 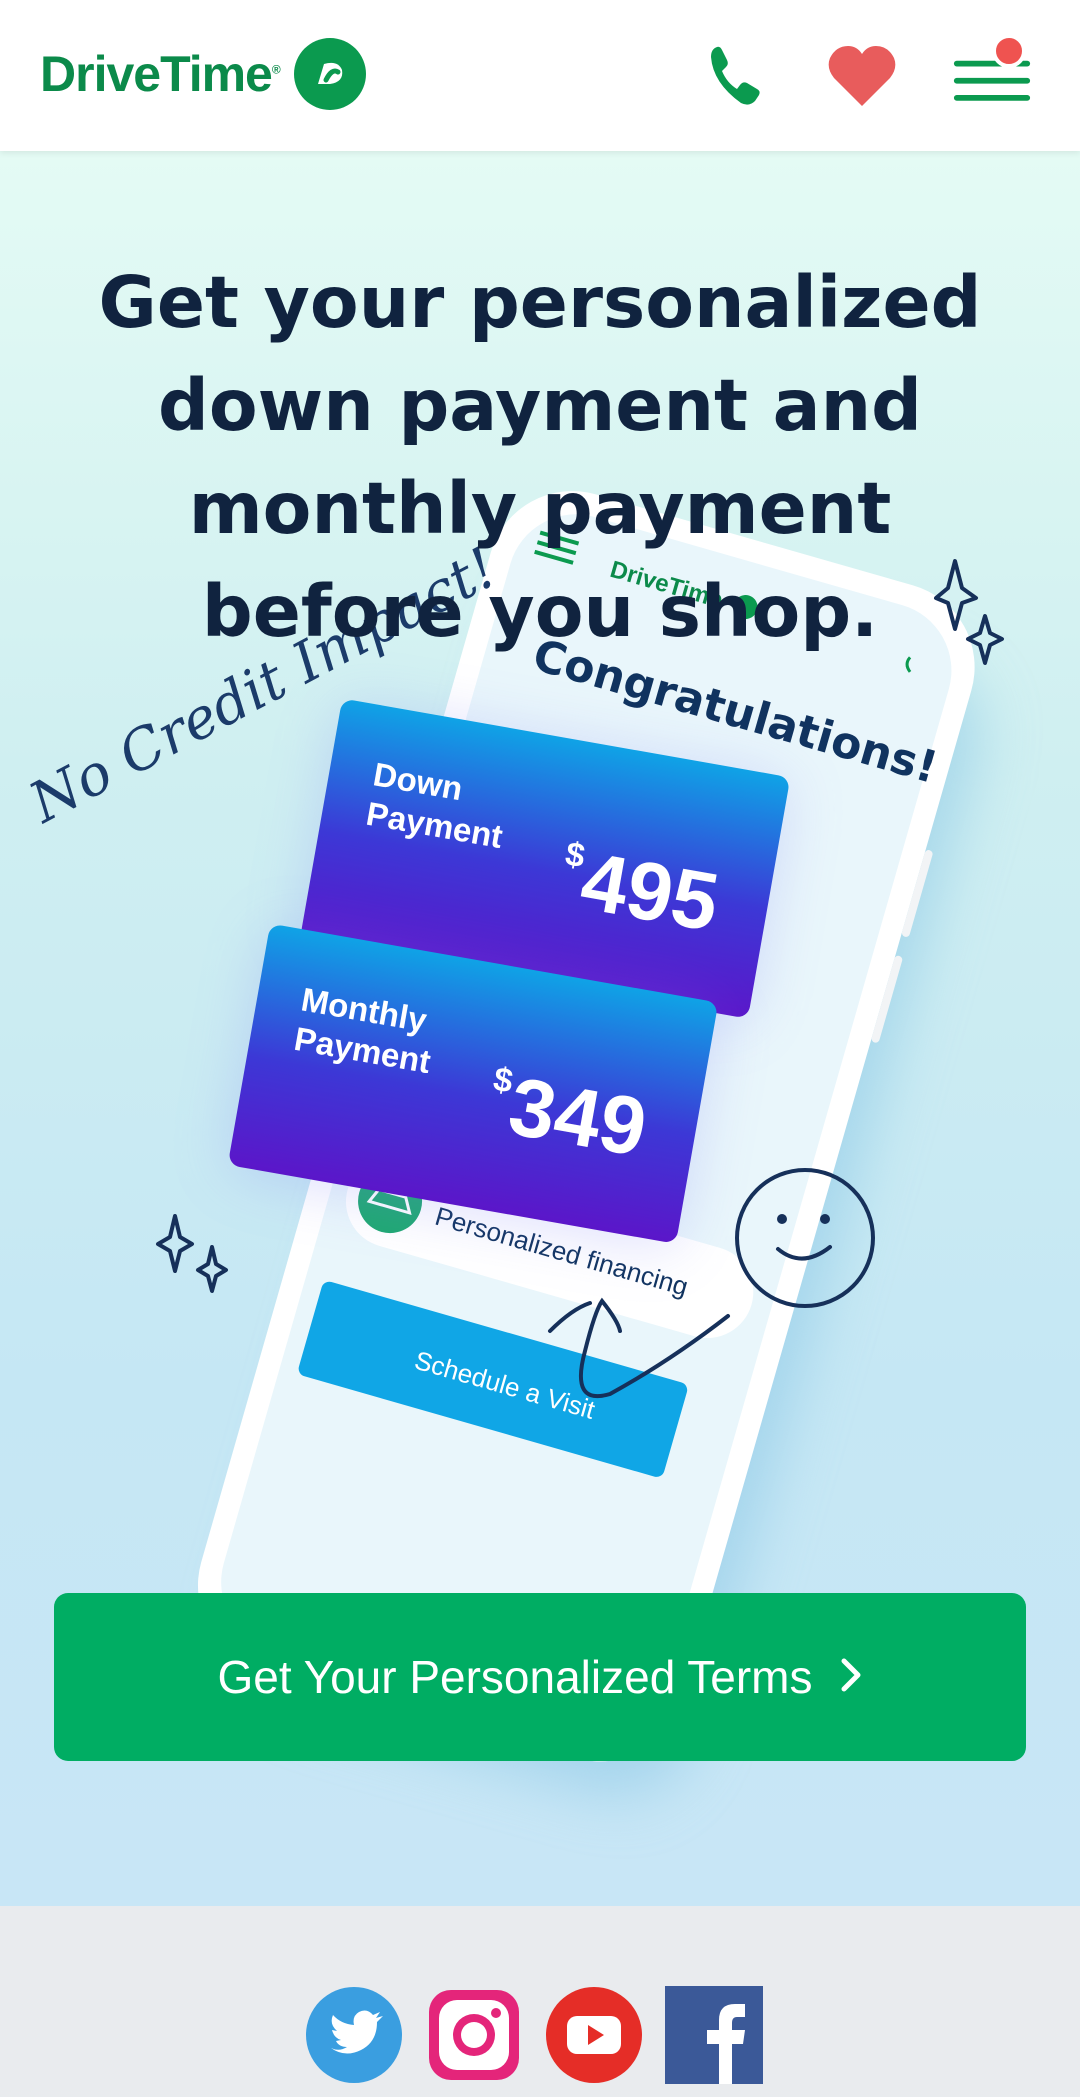 I want to click on site-header: DriveTime®, so click(x=540, y=75).